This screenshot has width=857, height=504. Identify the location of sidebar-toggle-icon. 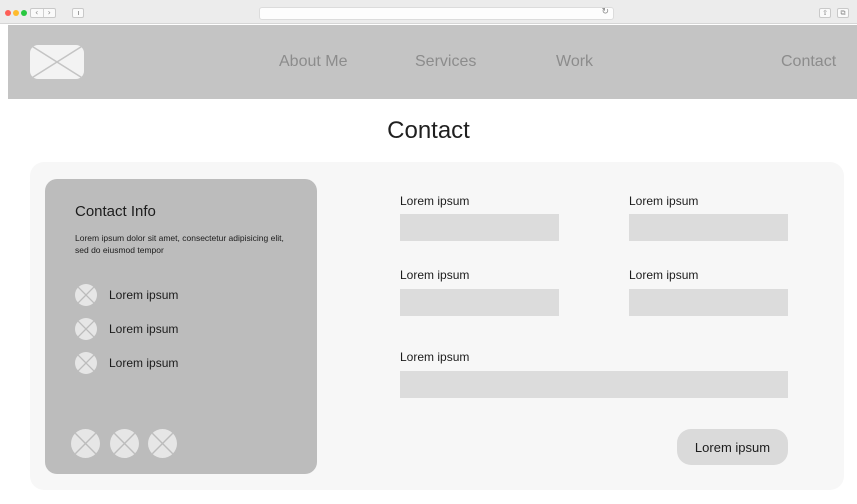
(78, 13).